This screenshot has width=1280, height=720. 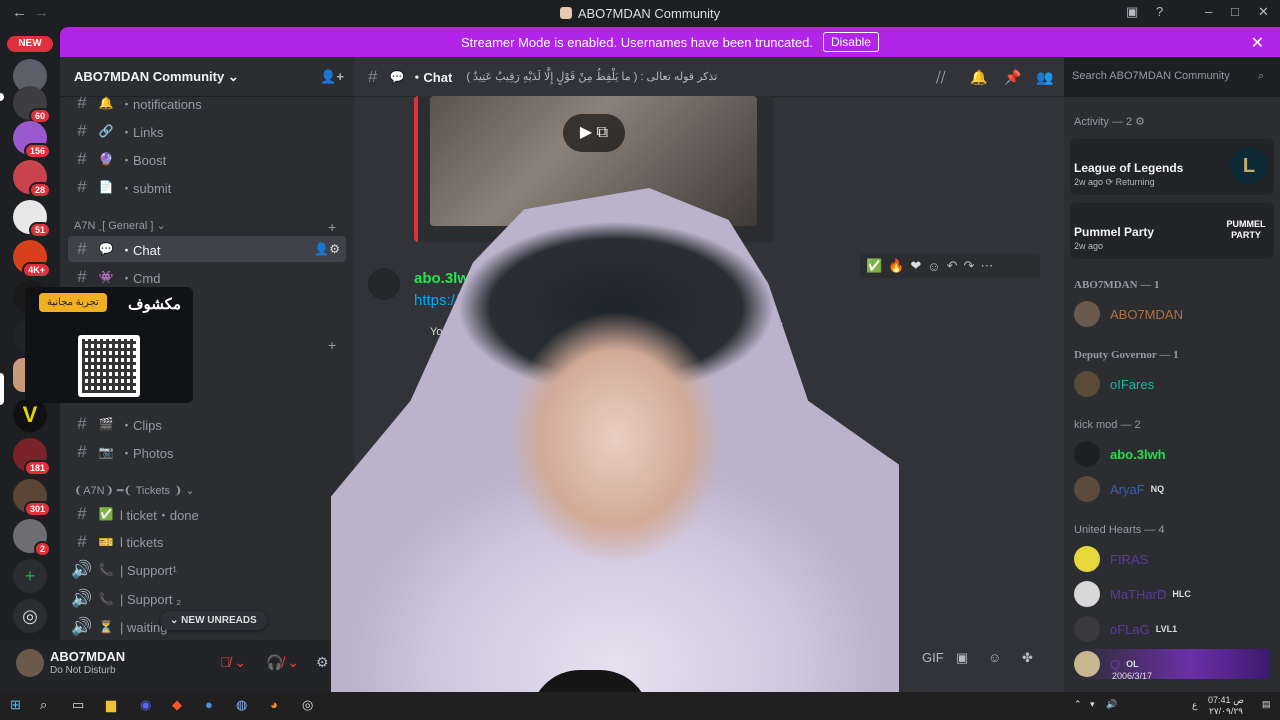 What do you see at coordinates (1208, 11) in the screenshot?
I see `minimize-icon: –` at bounding box center [1208, 11].